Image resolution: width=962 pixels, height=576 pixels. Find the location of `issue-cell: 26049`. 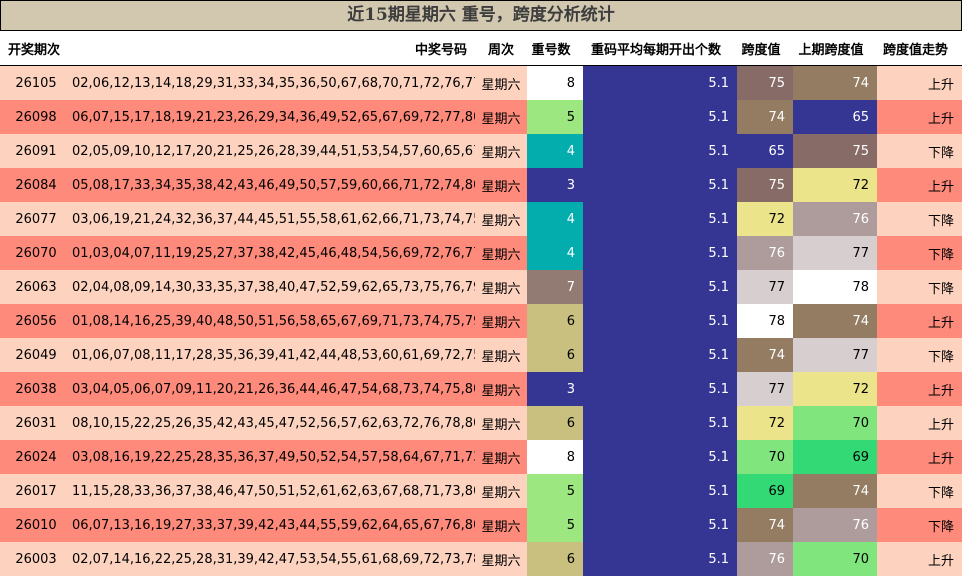

issue-cell: 26049 is located at coordinates (36, 355).